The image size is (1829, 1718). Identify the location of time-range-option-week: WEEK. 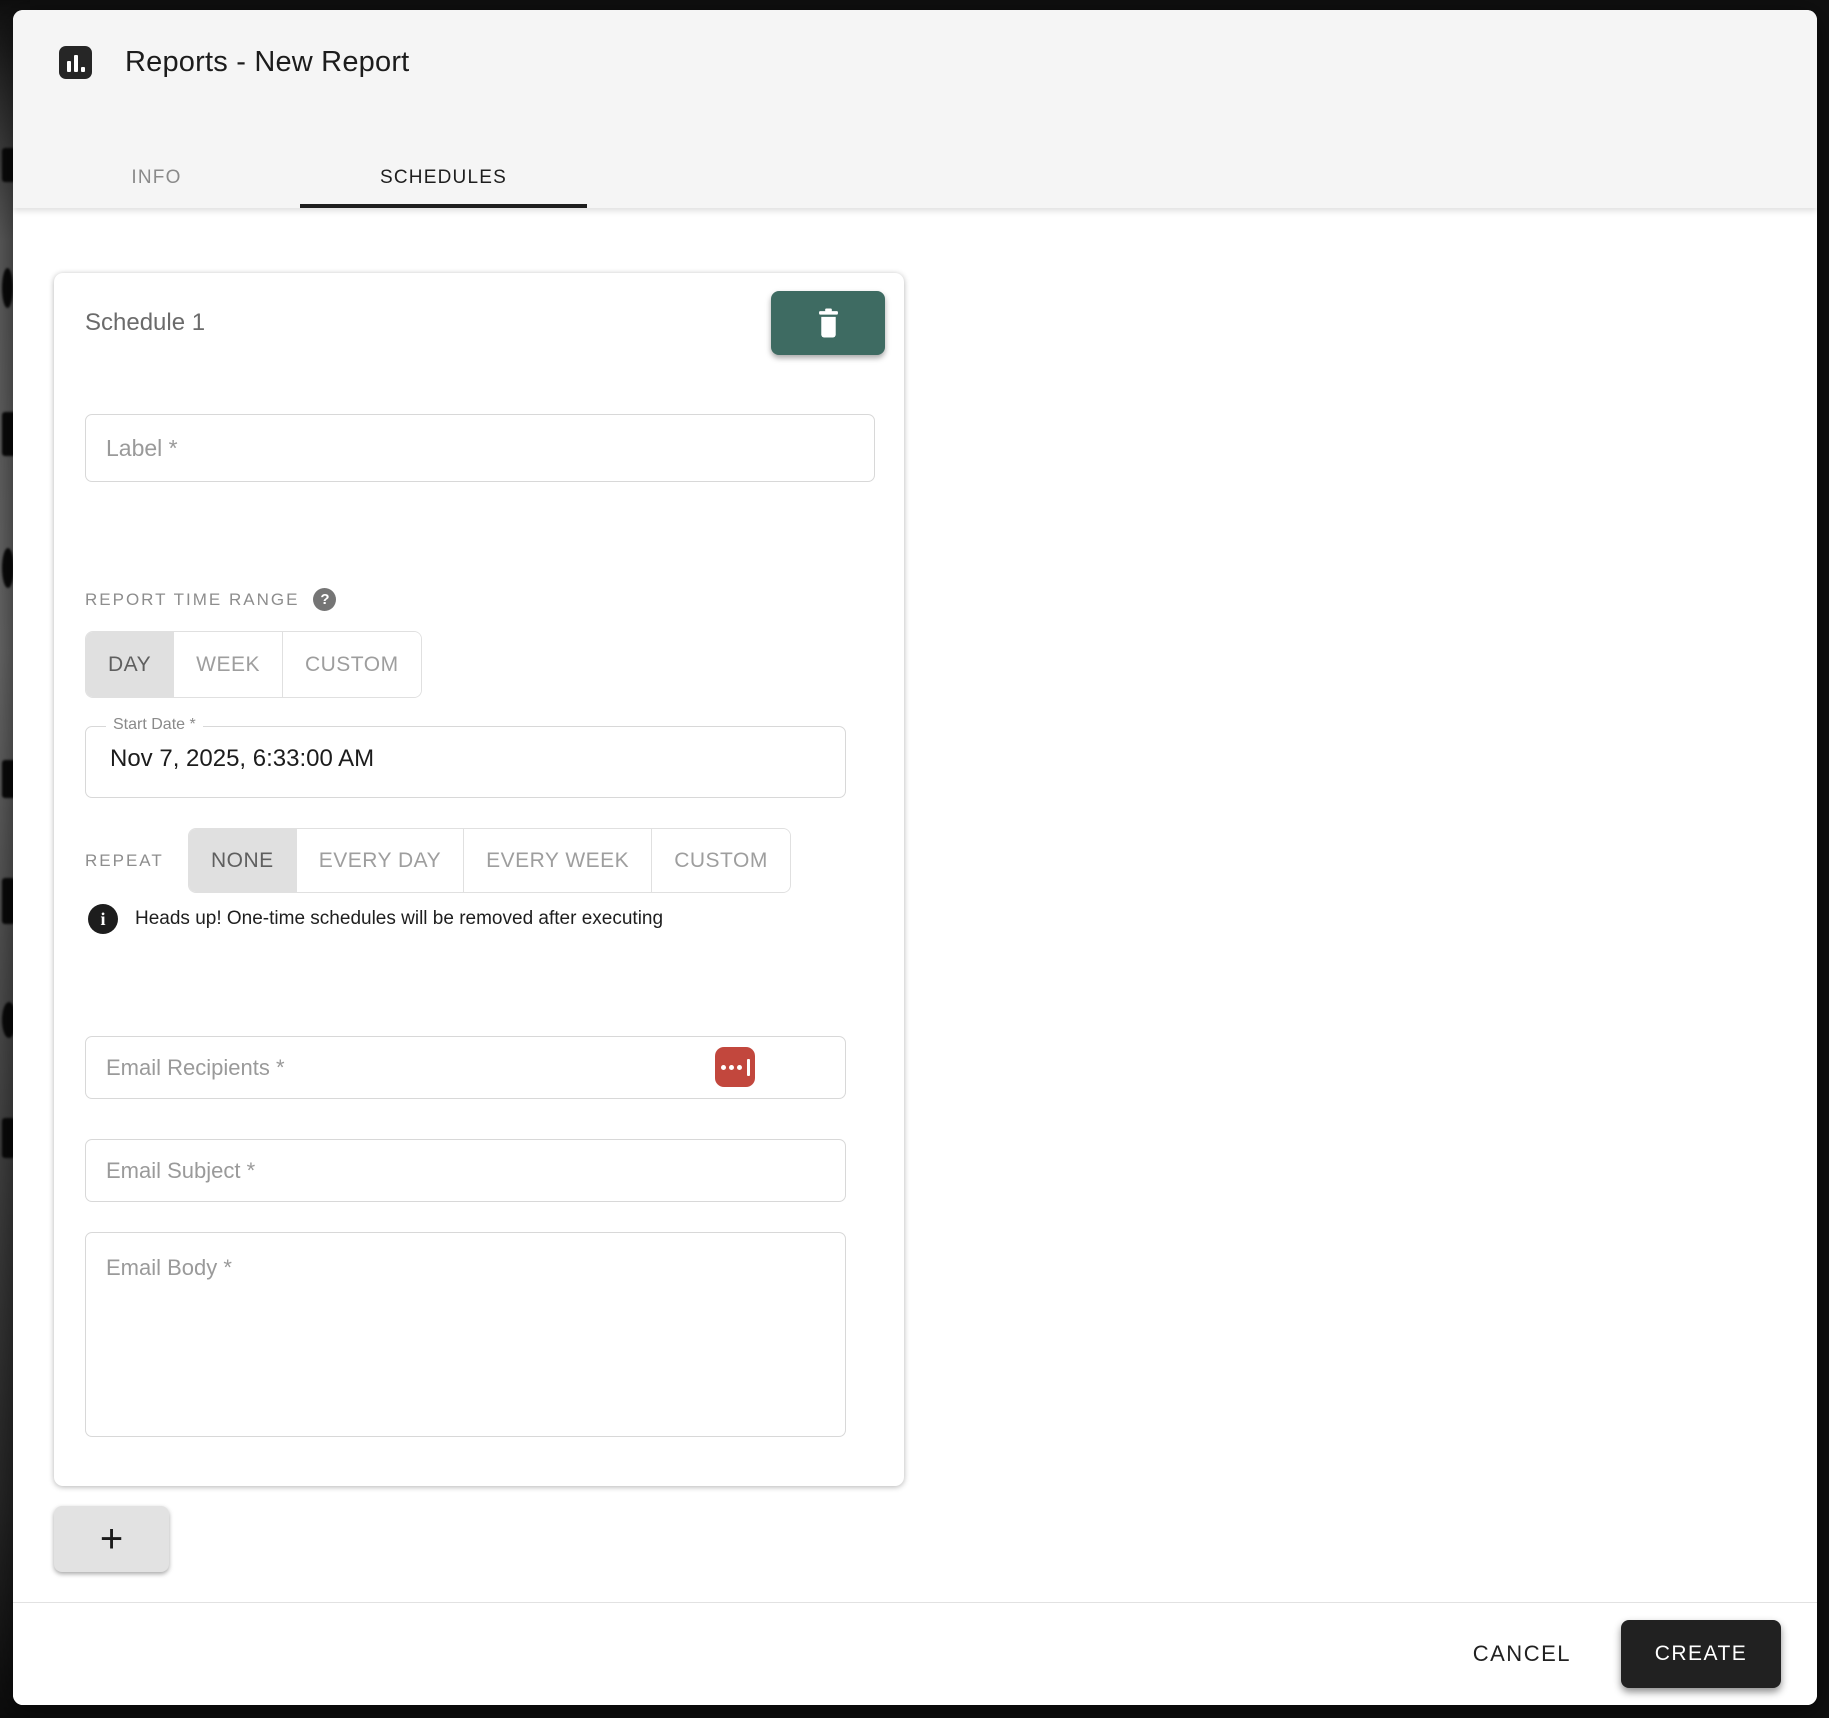
(228, 664).